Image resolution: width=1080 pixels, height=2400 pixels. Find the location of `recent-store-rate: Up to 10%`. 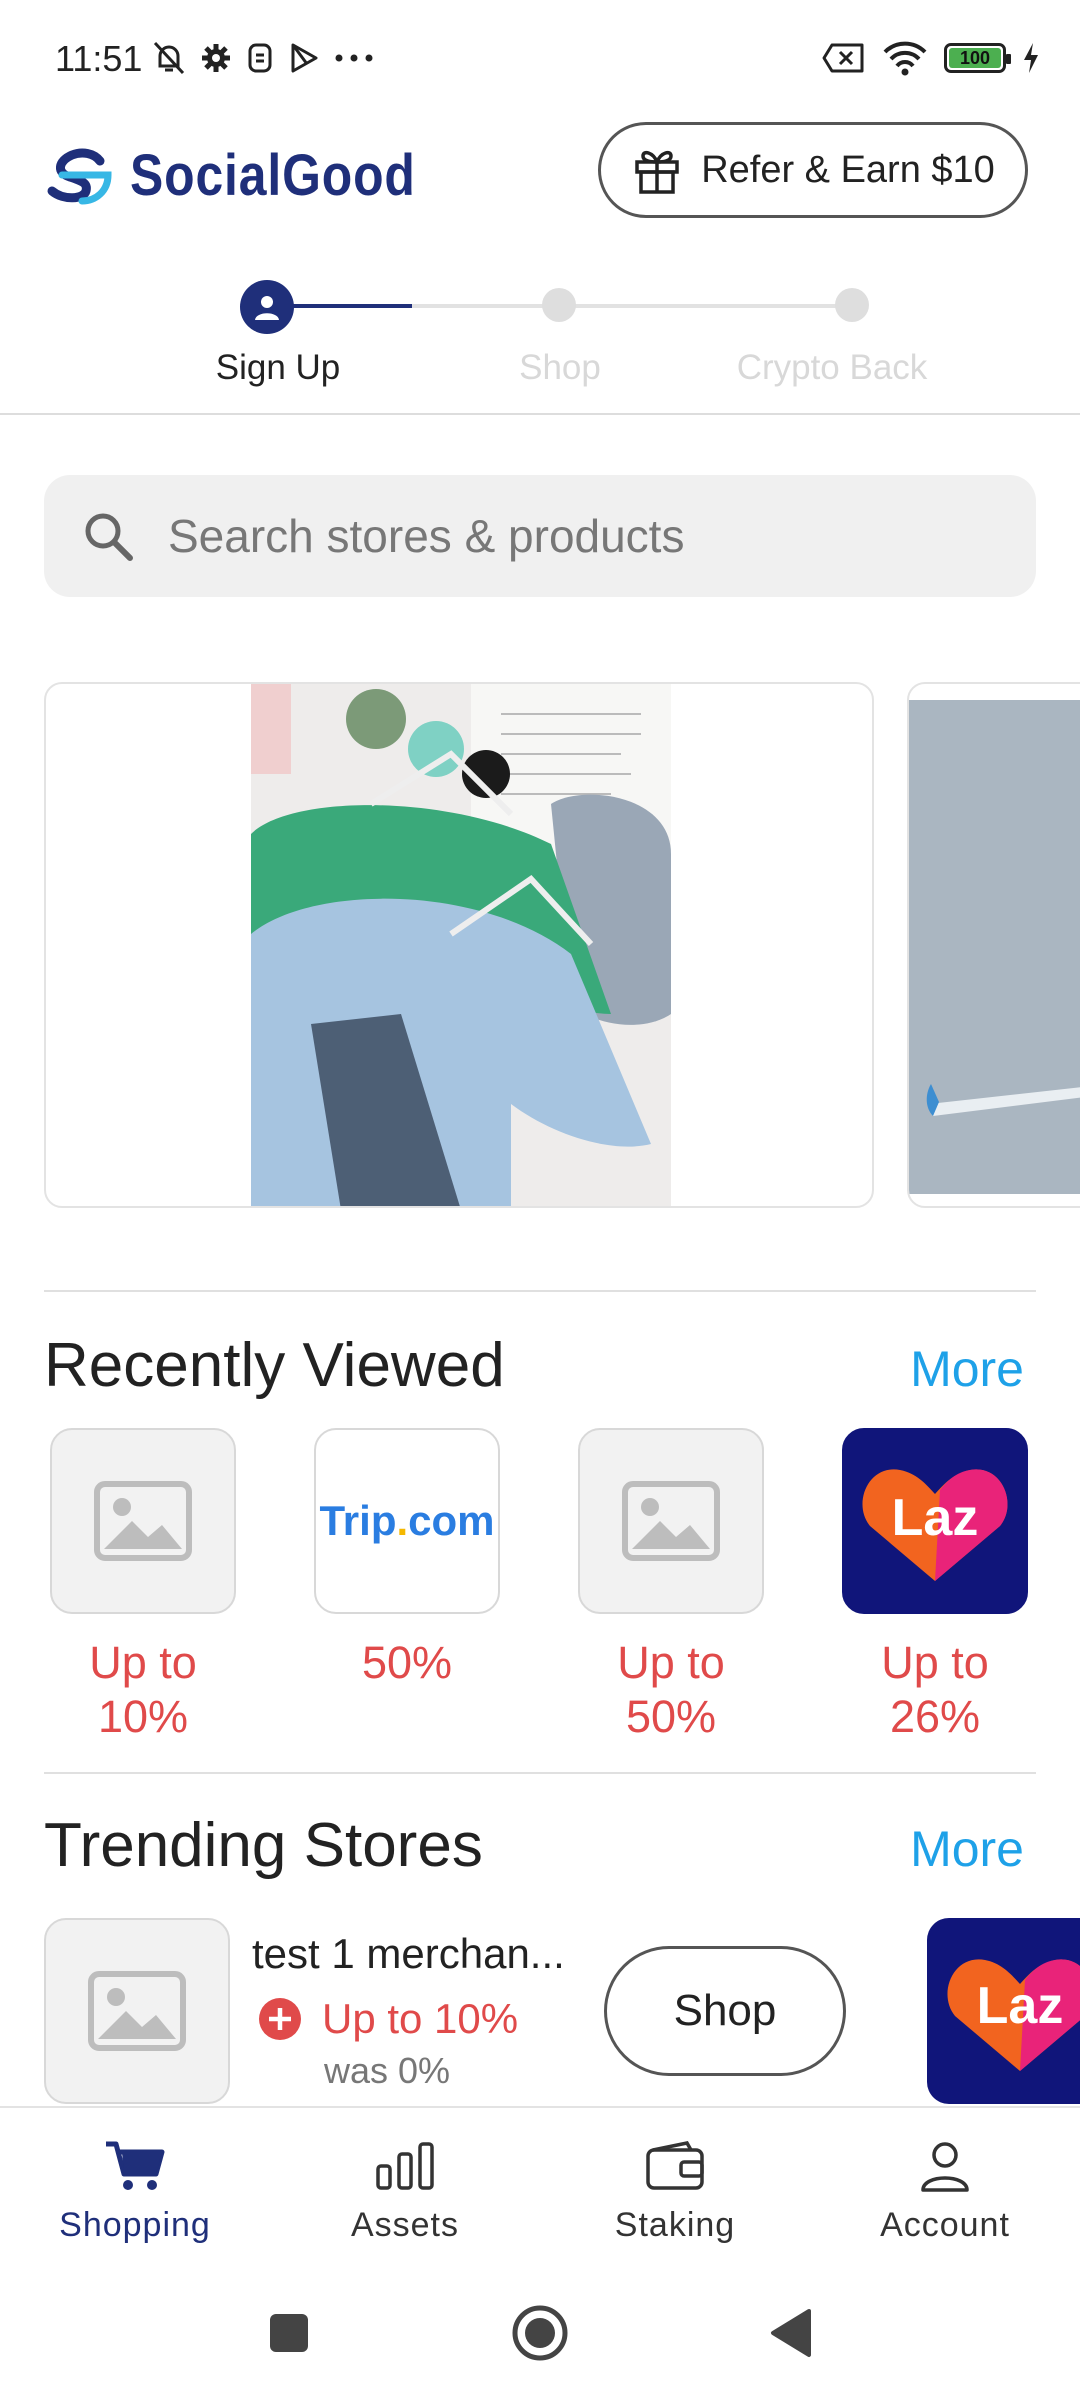

recent-store-rate: Up to 10% is located at coordinates (143, 1689).